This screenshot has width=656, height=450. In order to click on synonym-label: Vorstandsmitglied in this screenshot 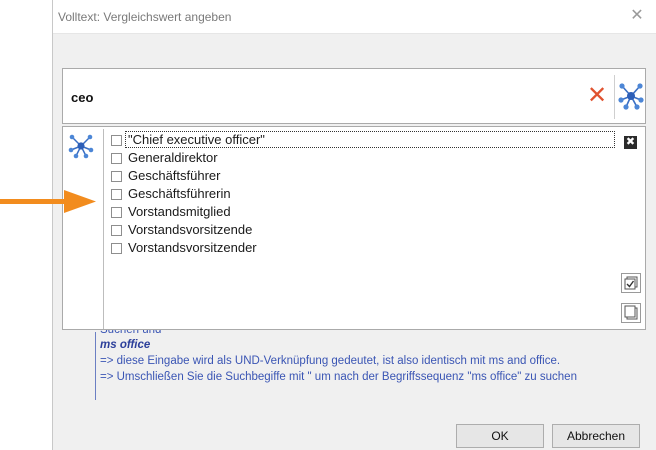, I will do `click(179, 211)`.